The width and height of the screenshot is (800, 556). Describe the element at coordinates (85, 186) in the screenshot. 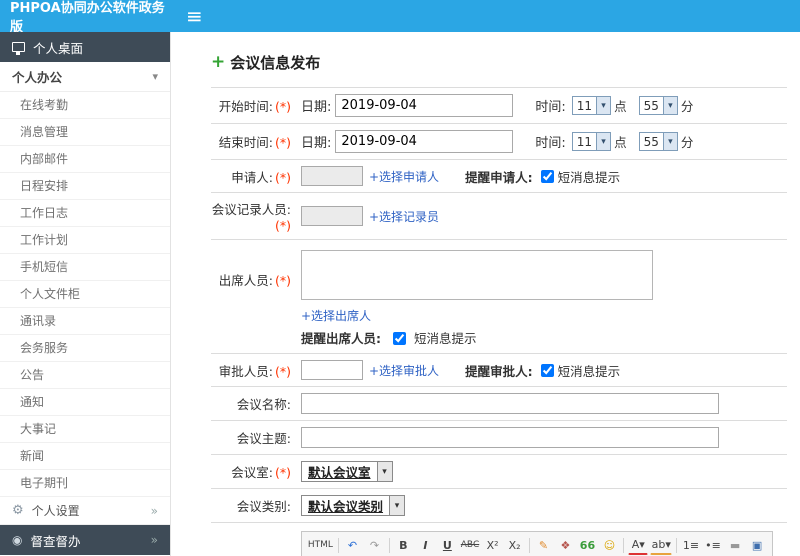

I see `sidebar-item-schedule: 日程安排` at that location.